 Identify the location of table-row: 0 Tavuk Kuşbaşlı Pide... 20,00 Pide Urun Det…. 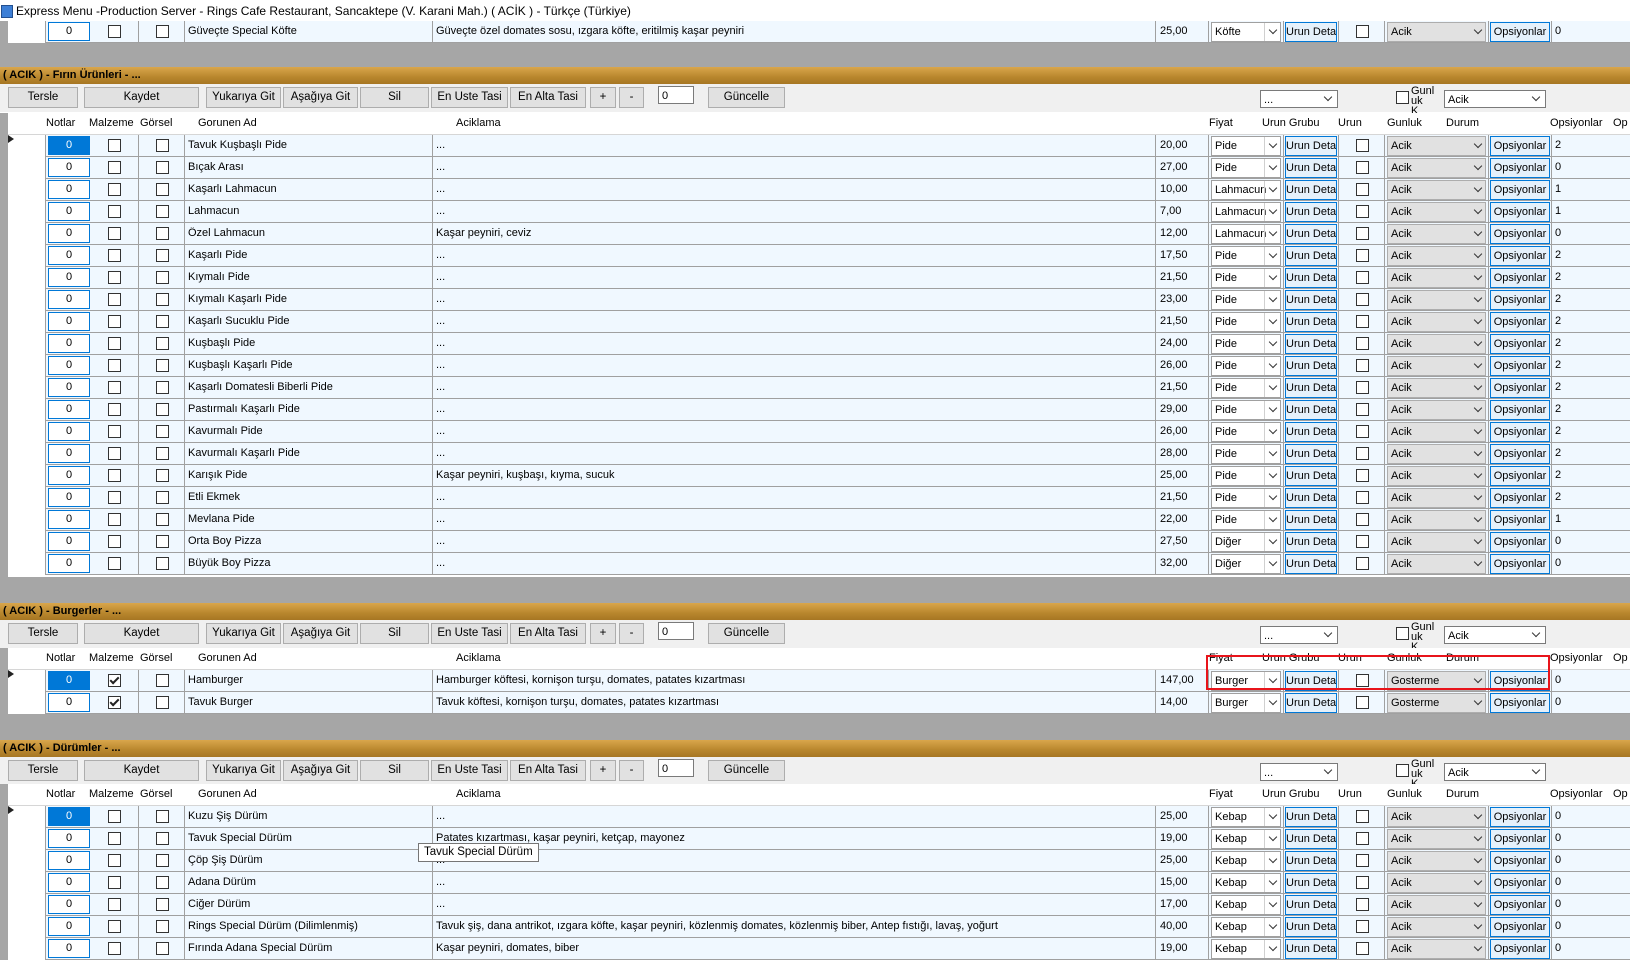
(819, 146).